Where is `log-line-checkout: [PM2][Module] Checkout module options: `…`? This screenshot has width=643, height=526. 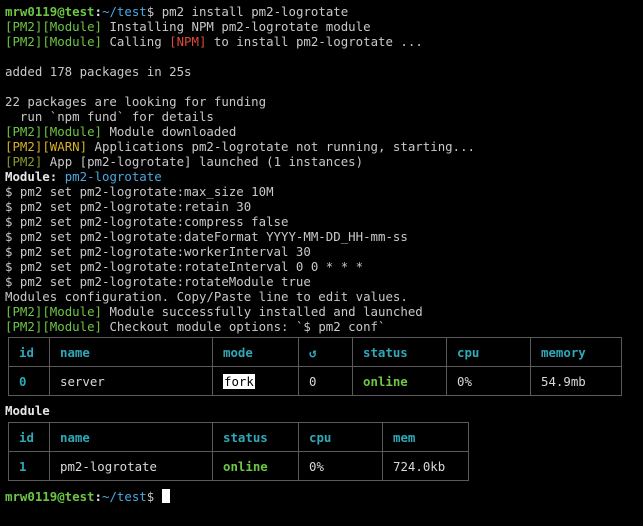 log-line-checkout: [PM2][Module] Checkout module options: `… is located at coordinates (324, 326).